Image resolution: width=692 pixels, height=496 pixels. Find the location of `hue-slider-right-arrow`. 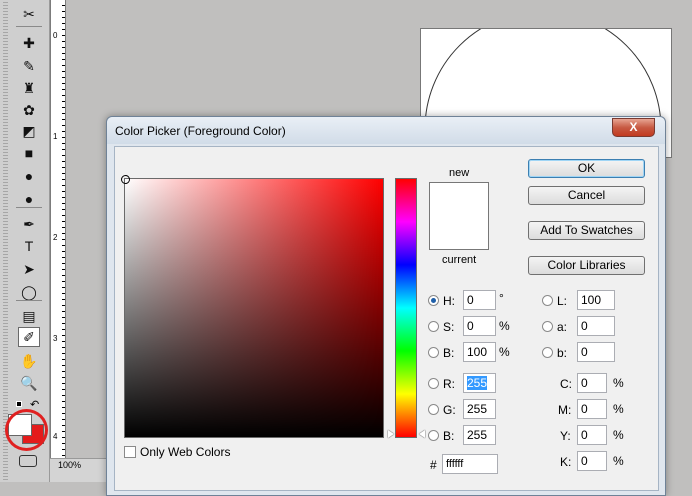

hue-slider-right-arrow is located at coordinates (422, 434).